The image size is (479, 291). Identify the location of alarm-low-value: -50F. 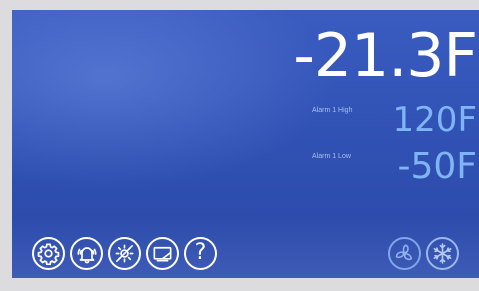
(437, 167).